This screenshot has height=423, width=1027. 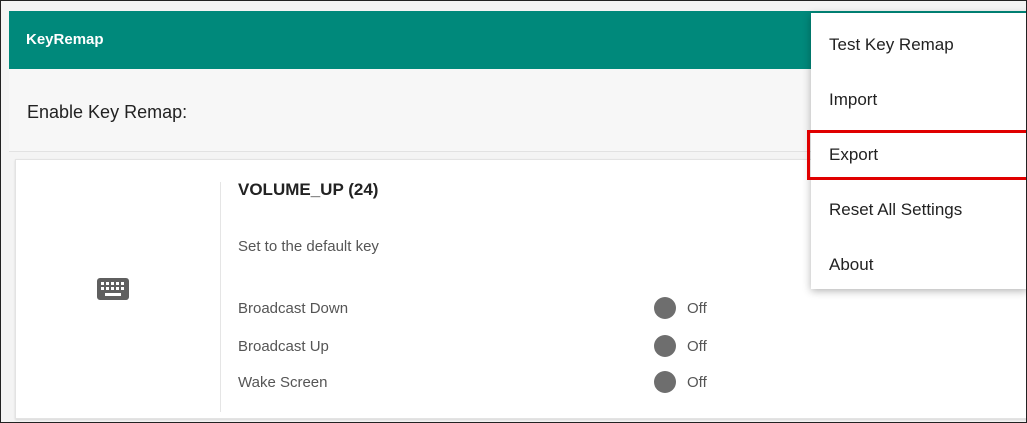 I want to click on broadcast-up-state: Off, so click(x=697, y=346).